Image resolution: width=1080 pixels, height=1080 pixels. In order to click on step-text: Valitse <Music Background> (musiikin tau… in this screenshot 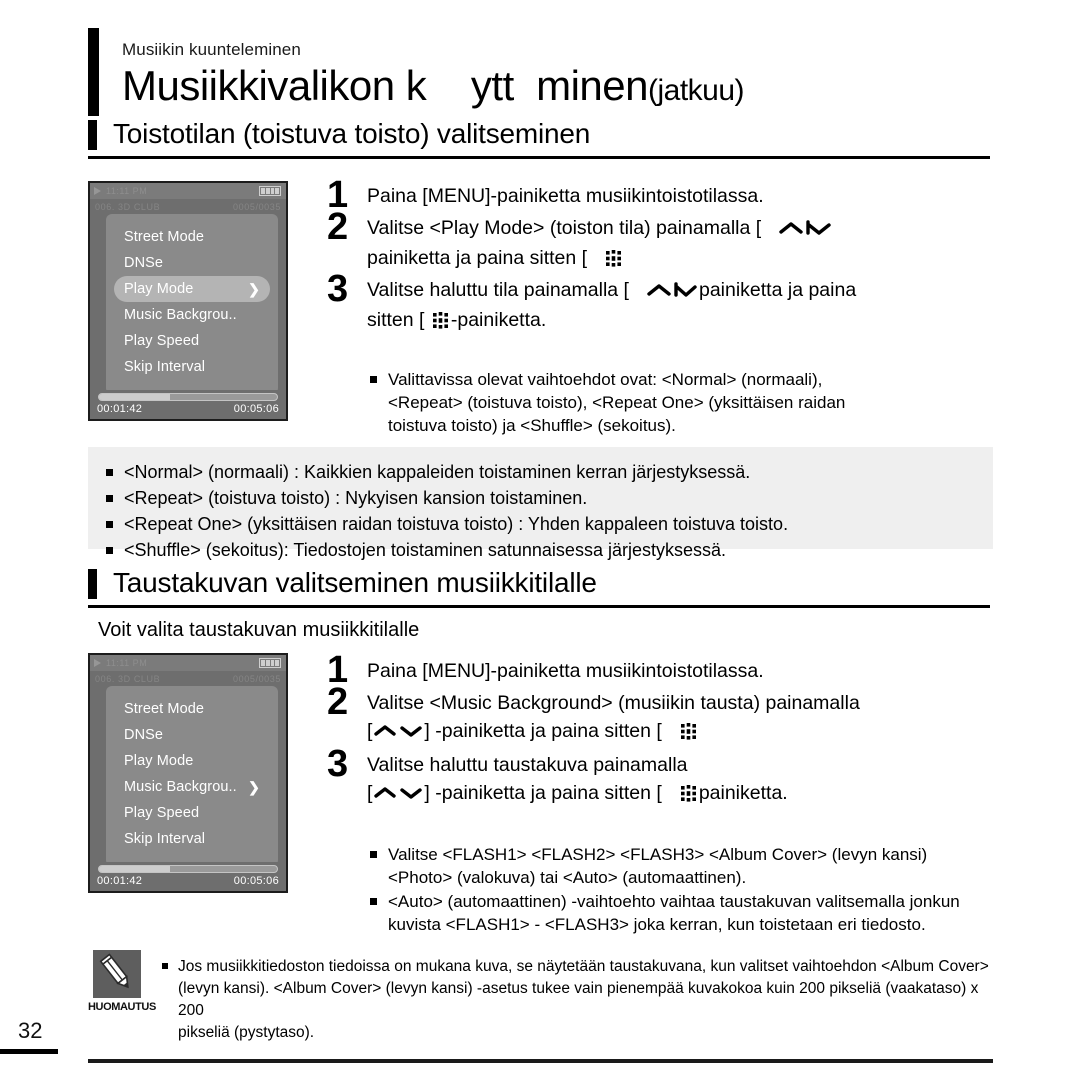, I will do `click(613, 716)`.